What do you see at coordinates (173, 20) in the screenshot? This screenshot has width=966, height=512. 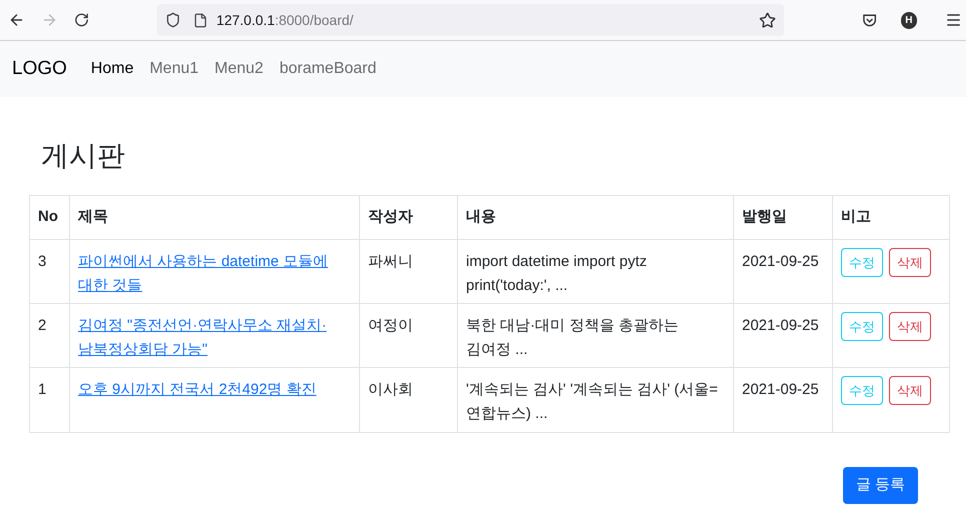 I see `shield-icon` at bounding box center [173, 20].